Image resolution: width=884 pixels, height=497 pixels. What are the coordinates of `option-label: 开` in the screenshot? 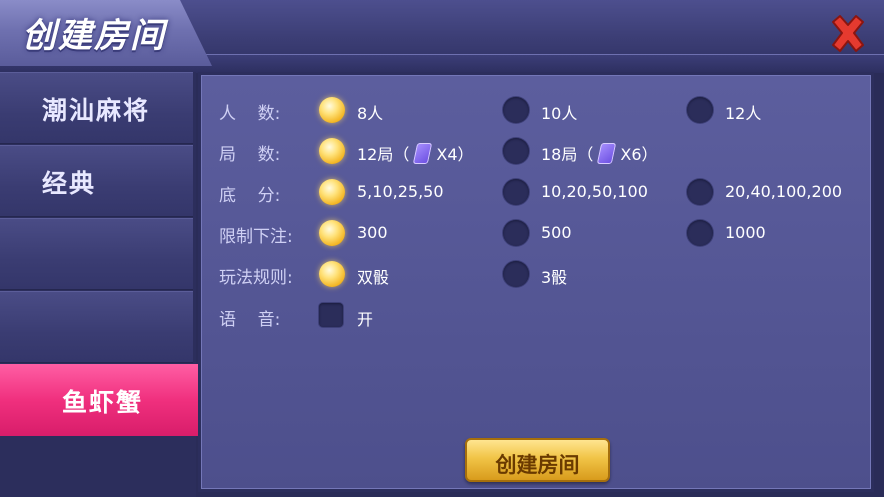 It's located at (365, 319).